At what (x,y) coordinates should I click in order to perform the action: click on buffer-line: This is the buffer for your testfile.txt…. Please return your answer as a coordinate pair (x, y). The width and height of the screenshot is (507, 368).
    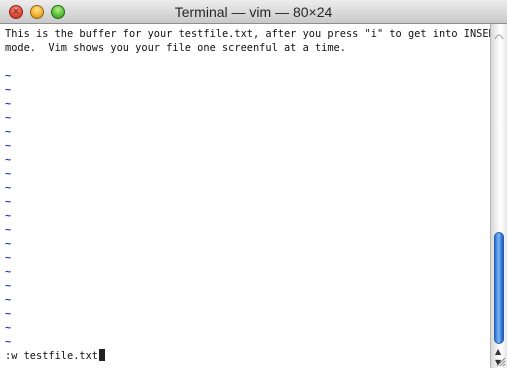
    Looking at the image, I should click on (247, 34).